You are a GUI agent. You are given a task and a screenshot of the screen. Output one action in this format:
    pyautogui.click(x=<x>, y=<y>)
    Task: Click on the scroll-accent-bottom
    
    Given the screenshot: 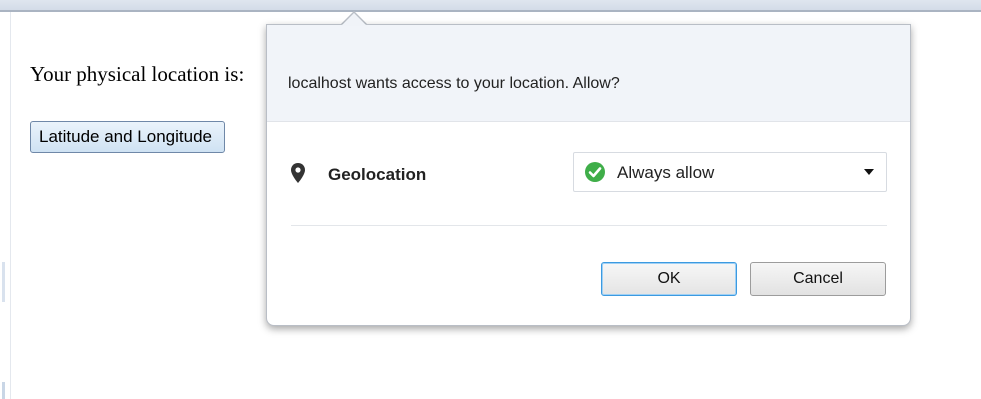 What is the action you would take?
    pyautogui.click(x=3, y=390)
    